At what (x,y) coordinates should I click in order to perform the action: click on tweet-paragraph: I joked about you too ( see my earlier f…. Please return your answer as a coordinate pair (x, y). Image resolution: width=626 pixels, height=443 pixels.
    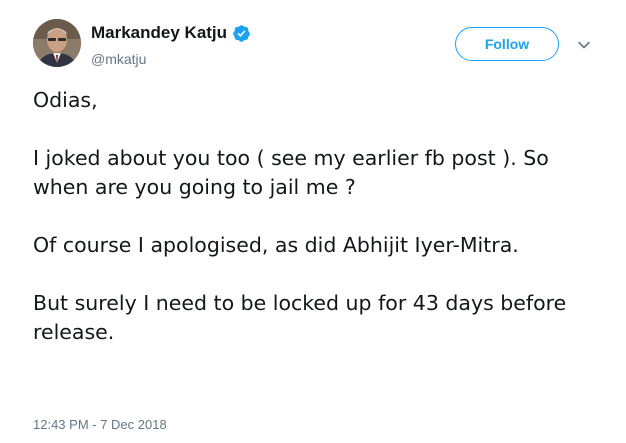
    Looking at the image, I should click on (291, 172).